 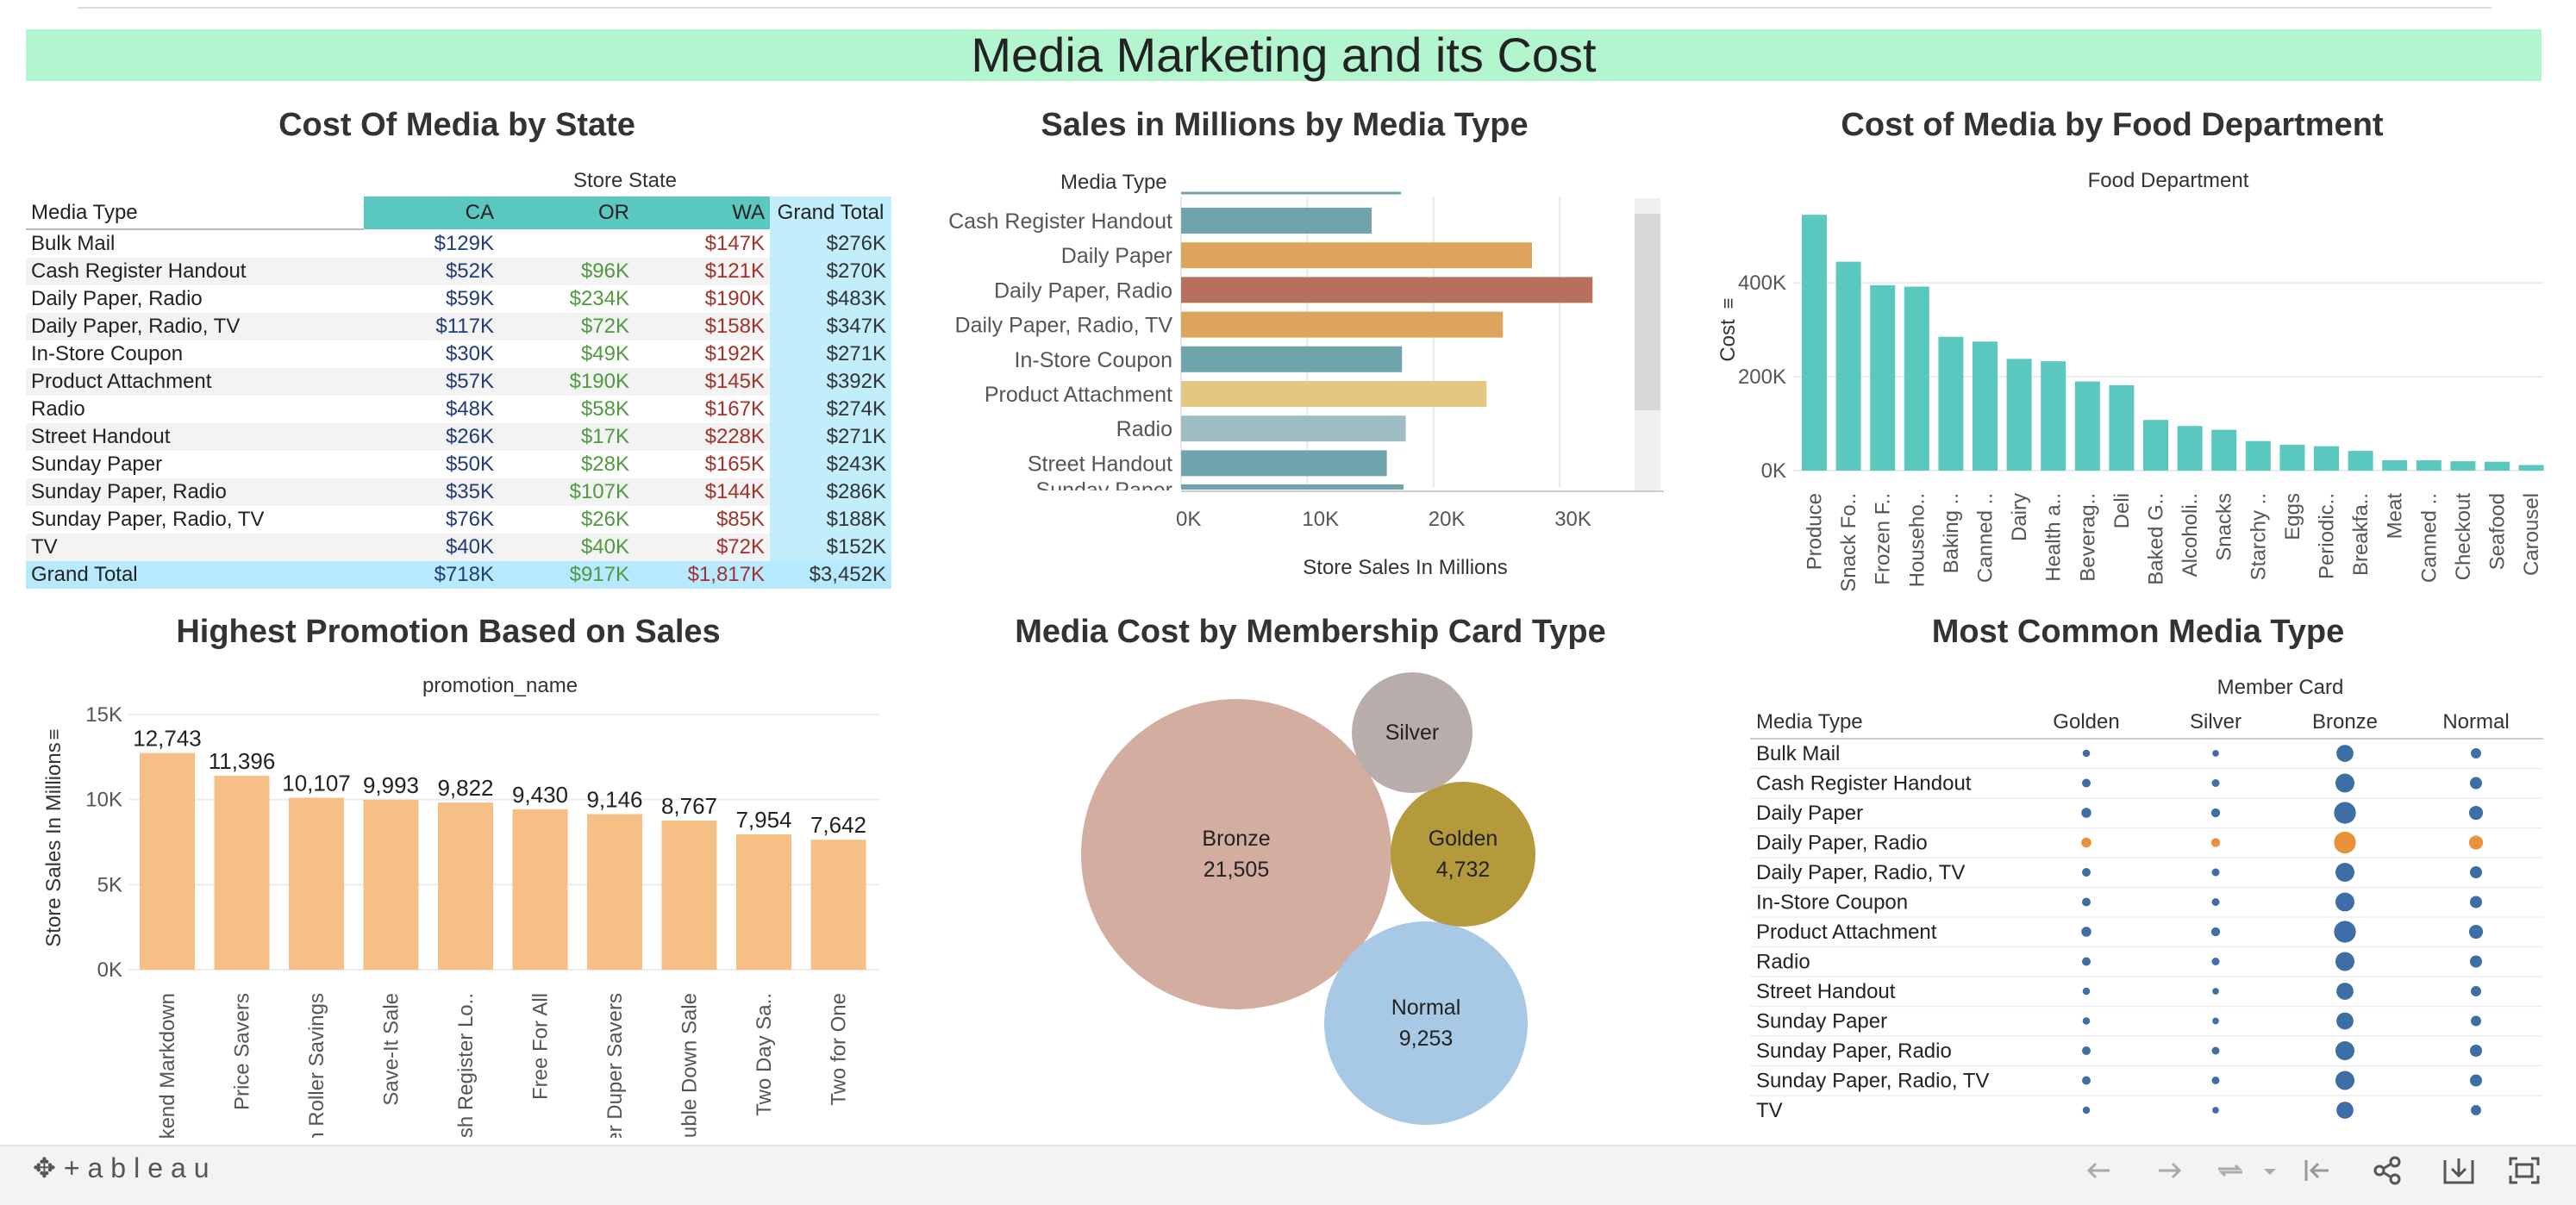 What do you see at coordinates (1826, 992) in the screenshot?
I see `row-label: Street Handout` at bounding box center [1826, 992].